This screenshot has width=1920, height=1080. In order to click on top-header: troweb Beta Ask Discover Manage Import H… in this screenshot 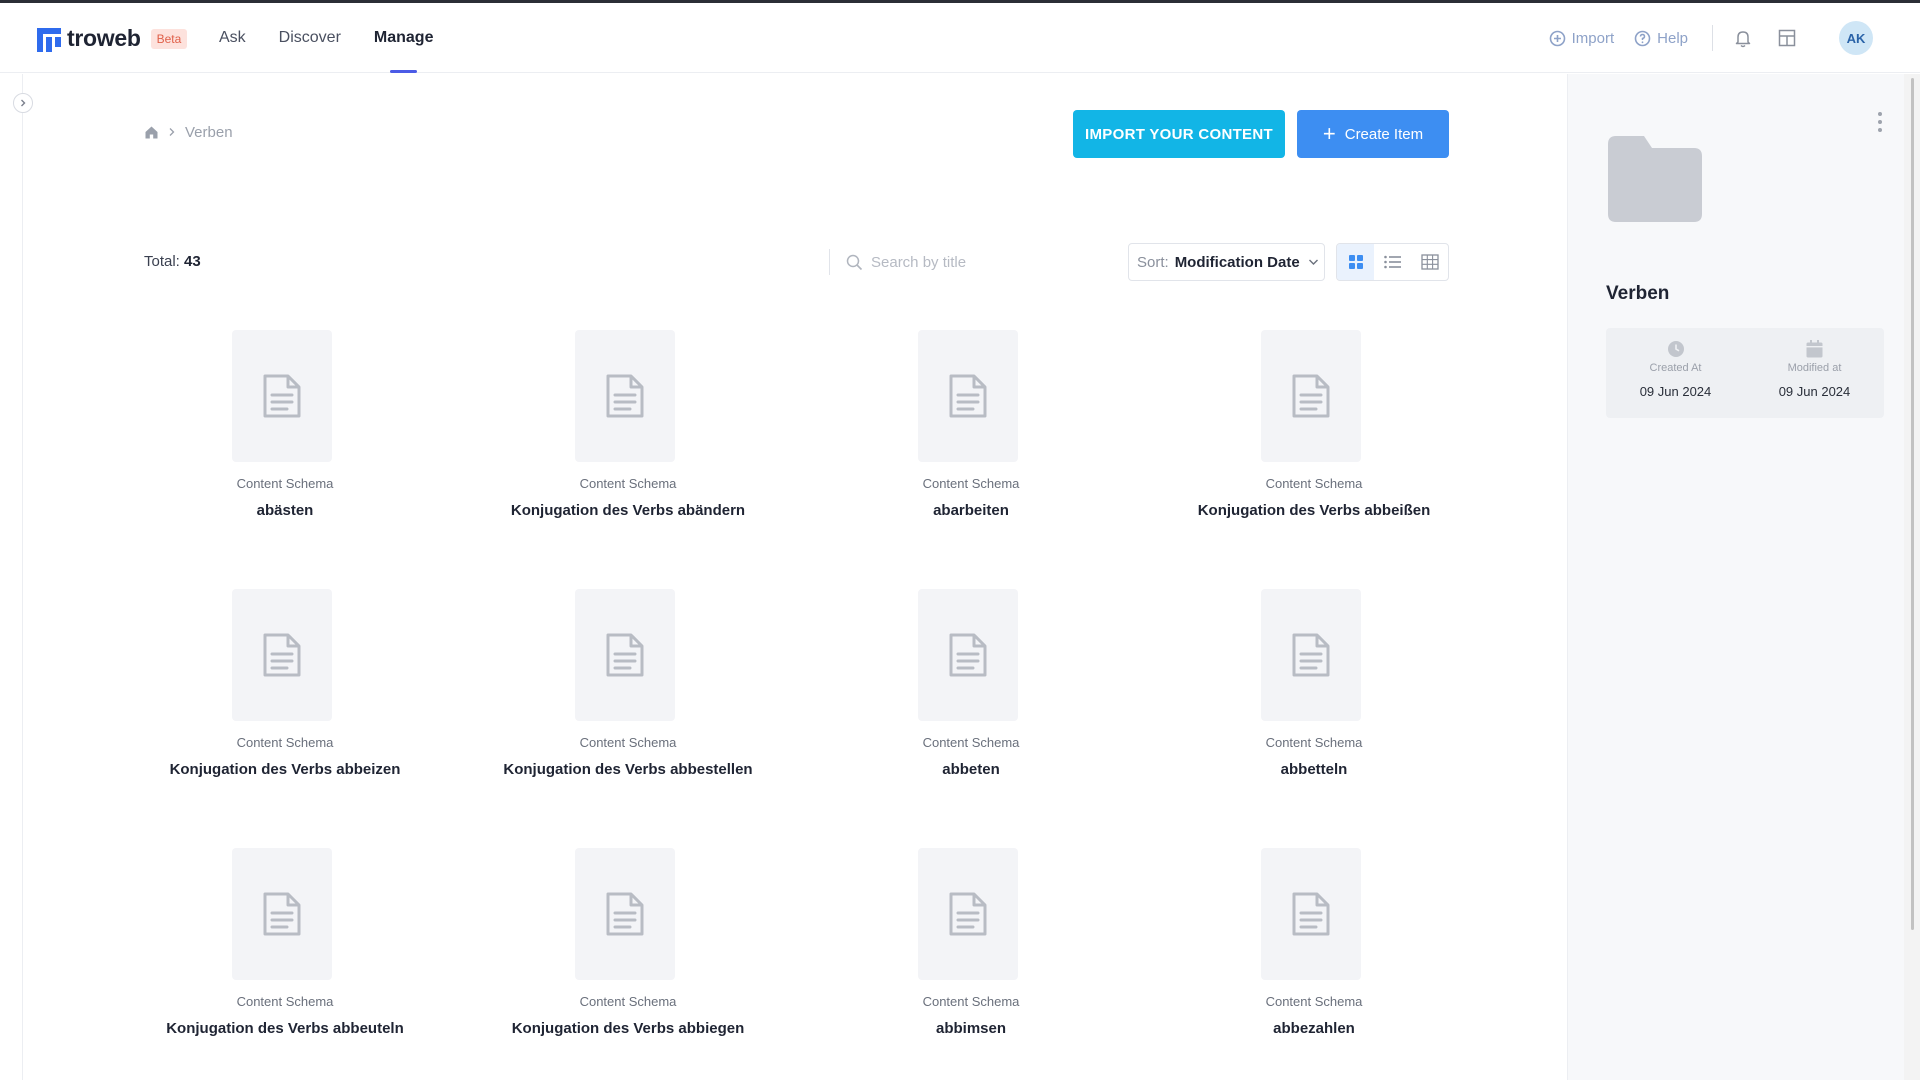, I will do `click(960, 38)`.